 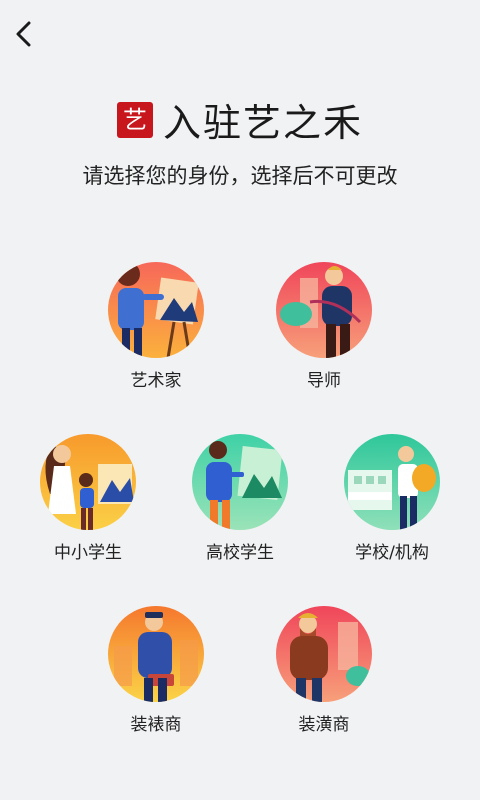 I want to click on brand-logo: 艺, so click(x=134, y=119).